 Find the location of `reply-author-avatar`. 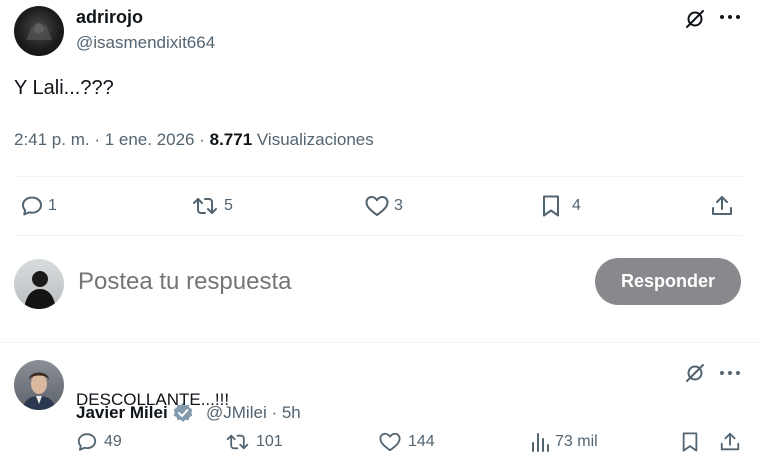

reply-author-avatar is located at coordinates (39, 385).